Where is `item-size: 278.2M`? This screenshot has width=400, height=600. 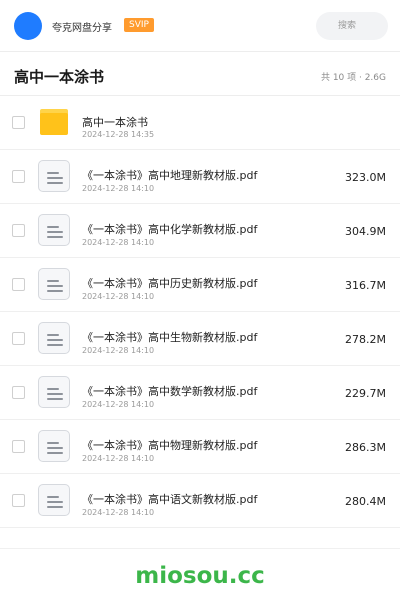 item-size: 278.2M is located at coordinates (365, 339).